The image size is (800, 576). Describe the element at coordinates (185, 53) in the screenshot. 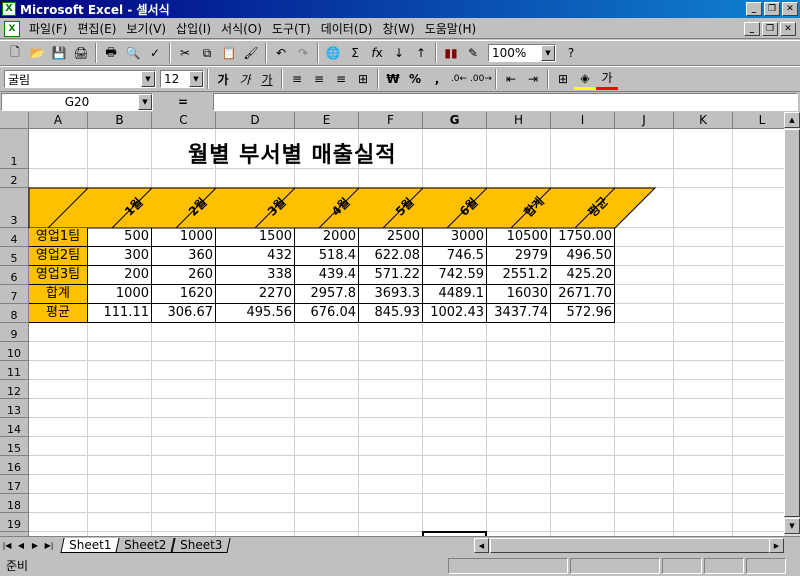

I see `cut-icon: ✂` at that location.